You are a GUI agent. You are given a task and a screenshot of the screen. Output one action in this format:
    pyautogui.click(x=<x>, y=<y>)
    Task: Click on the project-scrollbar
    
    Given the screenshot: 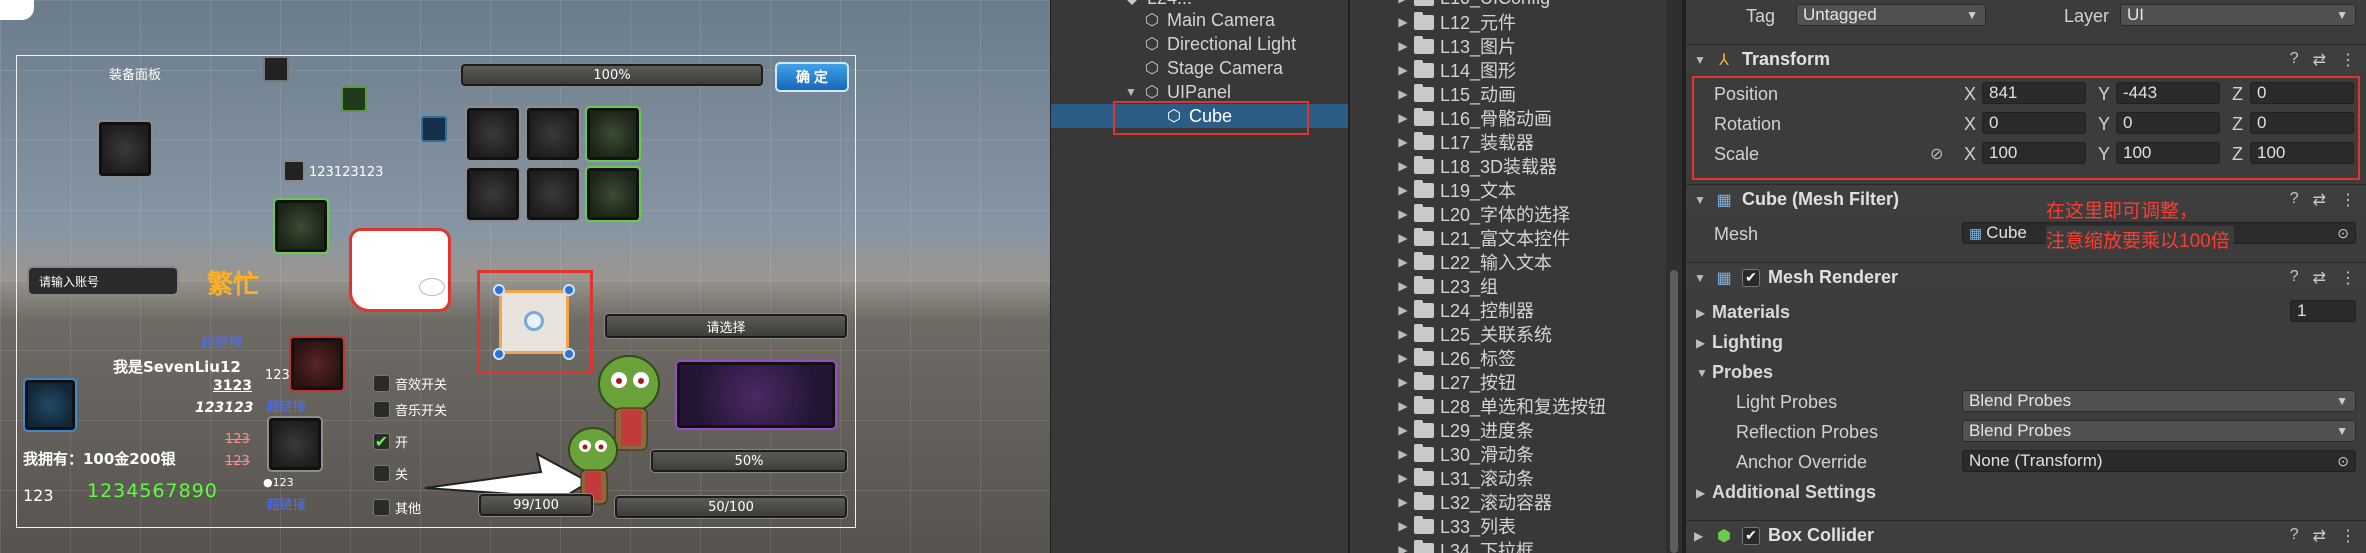 What is the action you would take?
    pyautogui.click(x=1674, y=276)
    